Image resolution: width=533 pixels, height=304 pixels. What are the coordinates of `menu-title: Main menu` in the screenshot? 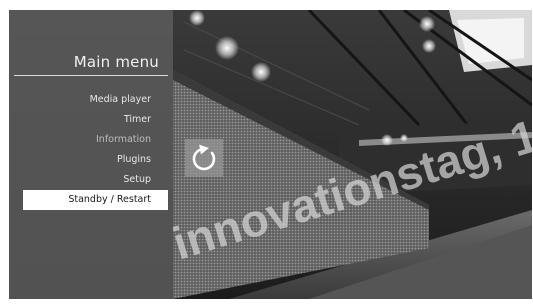 It's located at (116, 62).